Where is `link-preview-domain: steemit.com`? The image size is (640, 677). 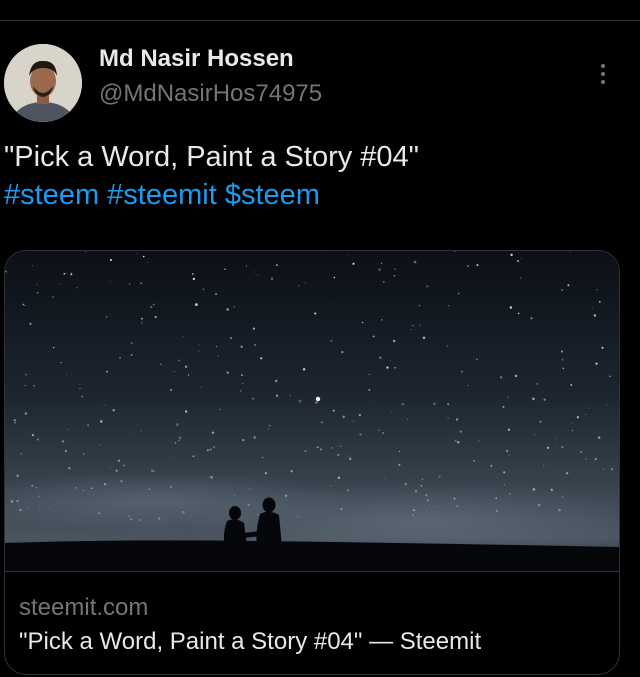 link-preview-domain: steemit.com is located at coordinates (84, 607).